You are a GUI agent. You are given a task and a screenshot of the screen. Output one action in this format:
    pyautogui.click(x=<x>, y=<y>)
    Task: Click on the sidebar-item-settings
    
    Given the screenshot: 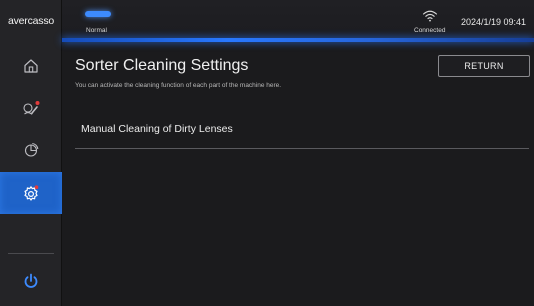 What is the action you would take?
    pyautogui.click(x=31, y=193)
    